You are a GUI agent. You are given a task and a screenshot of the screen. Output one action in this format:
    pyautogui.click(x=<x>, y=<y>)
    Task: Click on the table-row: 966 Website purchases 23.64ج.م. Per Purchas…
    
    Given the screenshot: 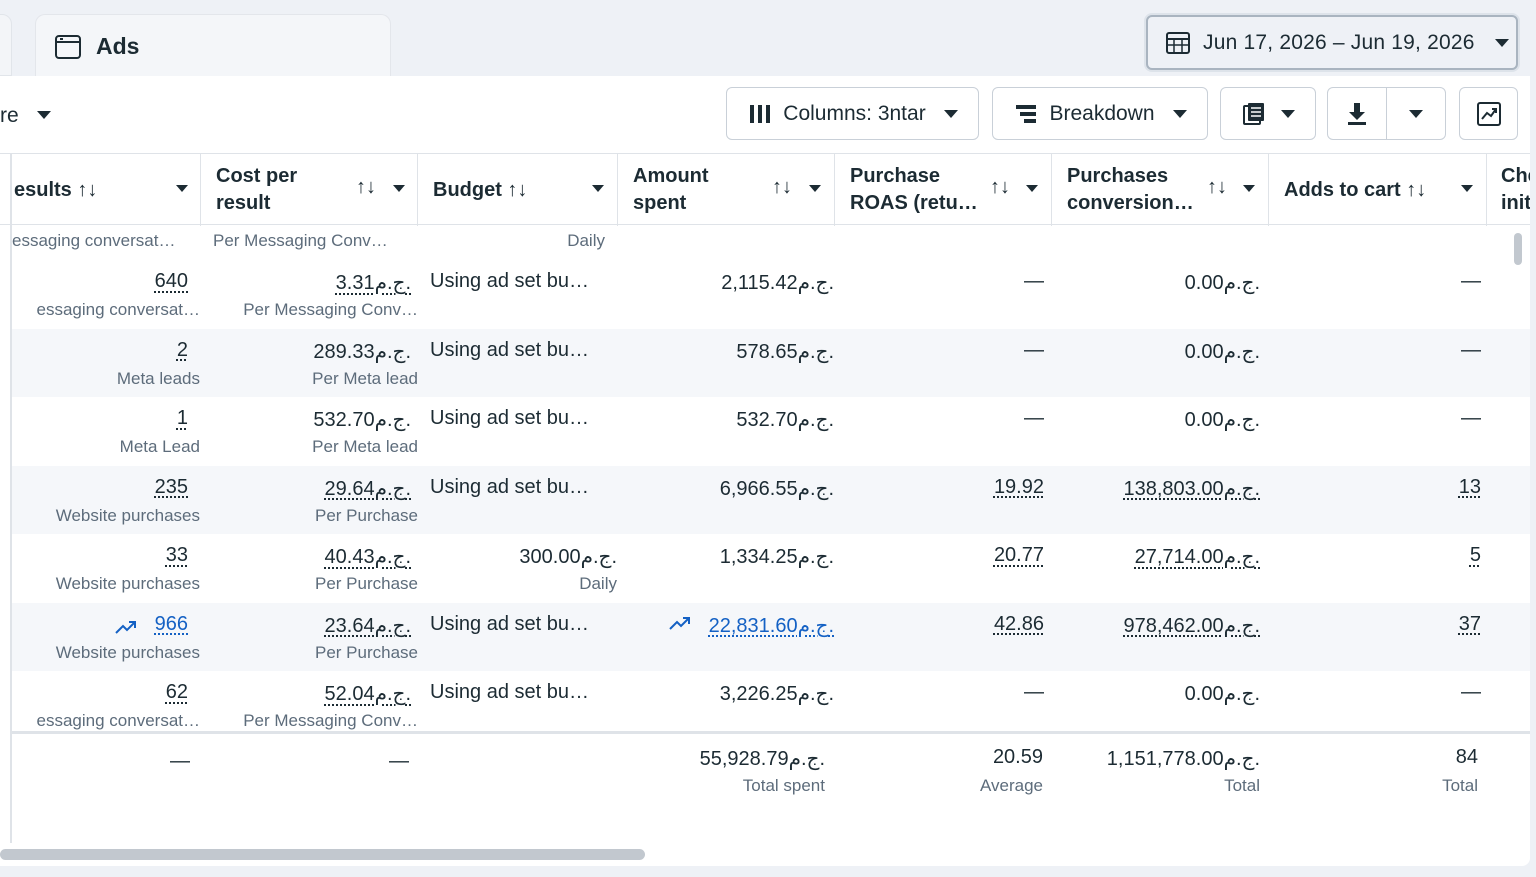 What is the action you would take?
    pyautogui.click(x=771, y=636)
    